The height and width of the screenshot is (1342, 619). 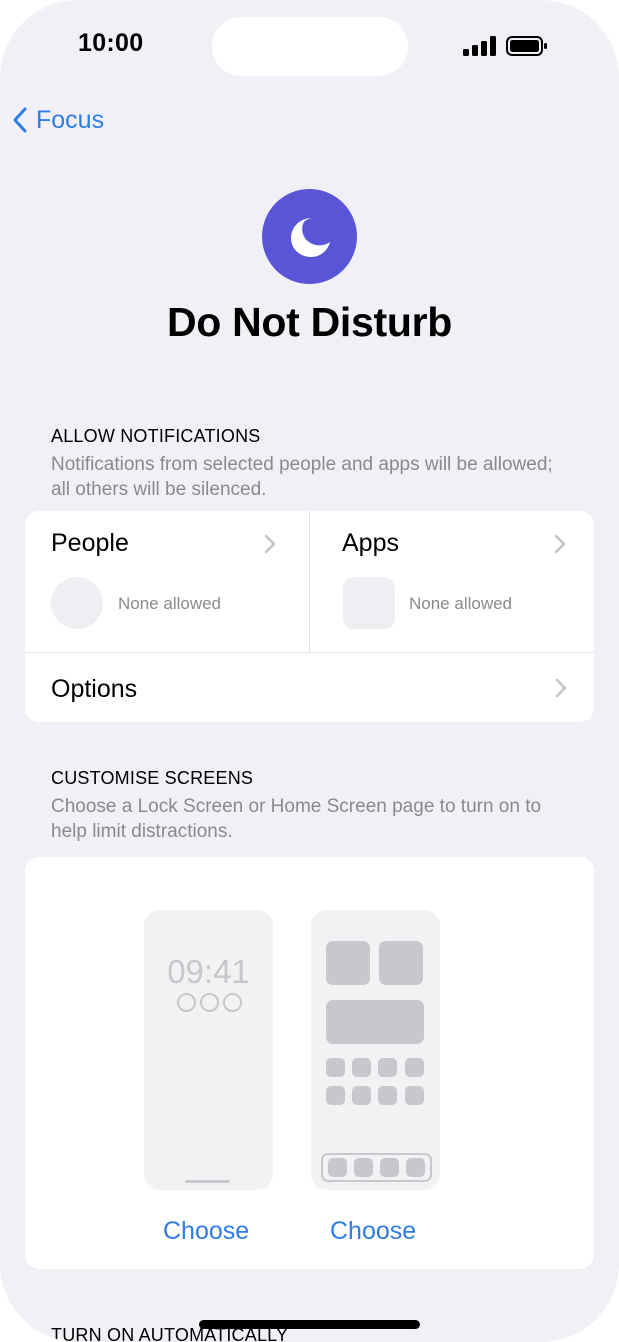 I want to click on dynamic-island, so click(x=310, y=46).